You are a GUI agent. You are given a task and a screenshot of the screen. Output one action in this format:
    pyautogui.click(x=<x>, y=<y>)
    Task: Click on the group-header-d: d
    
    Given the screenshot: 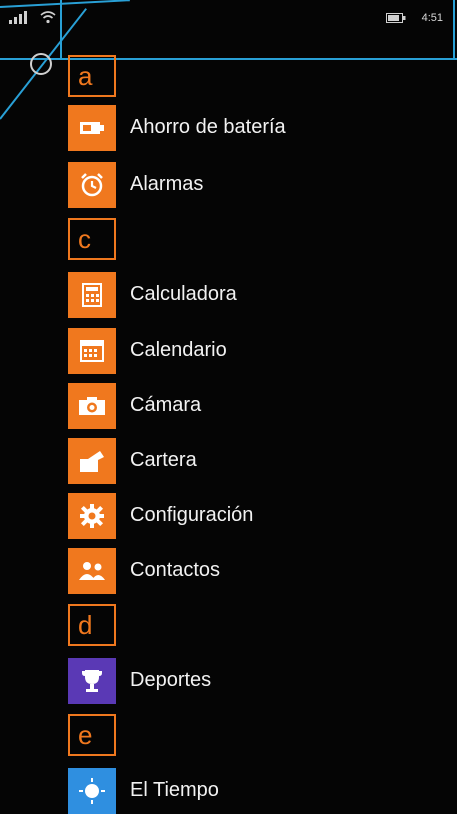 What is the action you would take?
    pyautogui.click(x=92, y=625)
    